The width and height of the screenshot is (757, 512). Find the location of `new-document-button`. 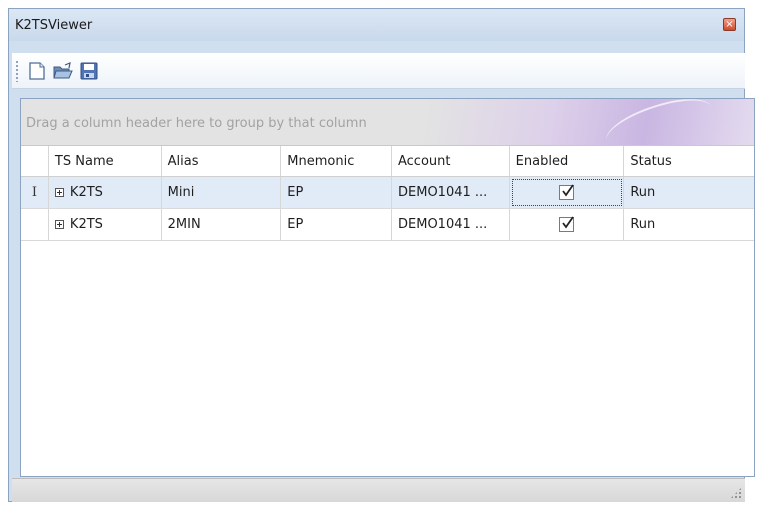

new-document-button is located at coordinates (37, 71).